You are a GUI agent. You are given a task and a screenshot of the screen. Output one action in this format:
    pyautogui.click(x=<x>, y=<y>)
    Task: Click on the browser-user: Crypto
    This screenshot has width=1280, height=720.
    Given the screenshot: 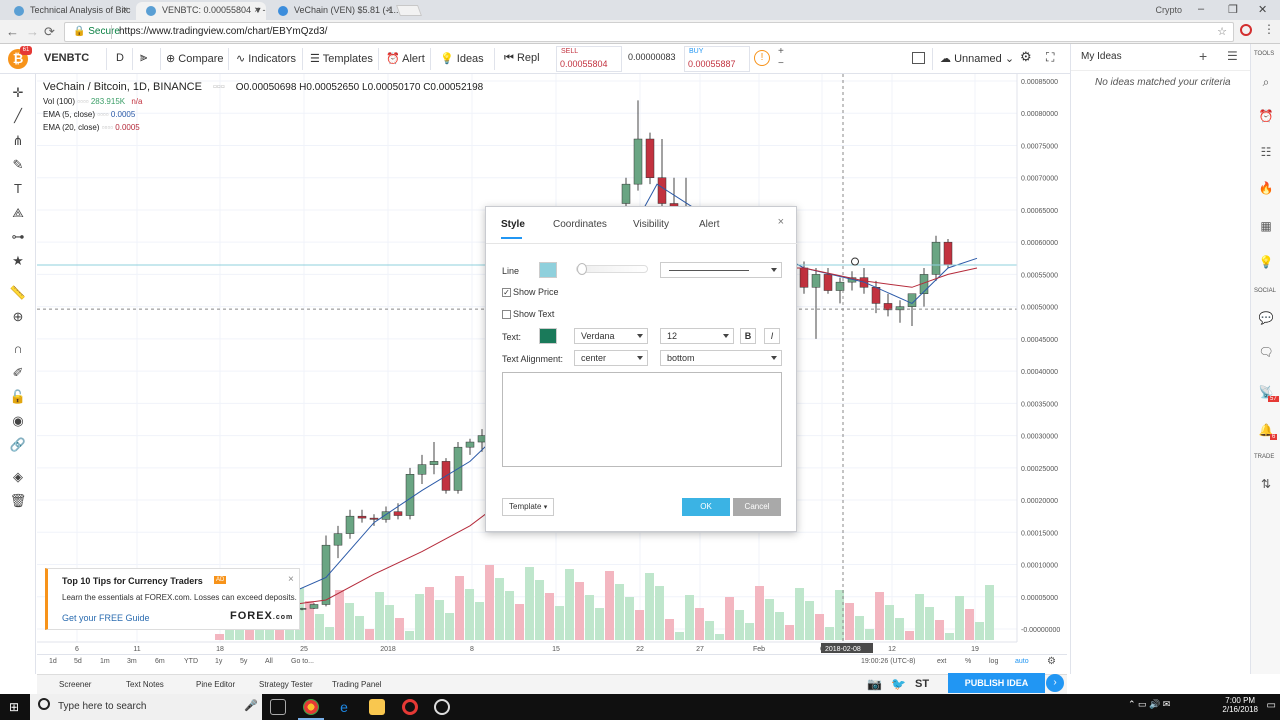 What is the action you would take?
    pyautogui.click(x=1168, y=10)
    